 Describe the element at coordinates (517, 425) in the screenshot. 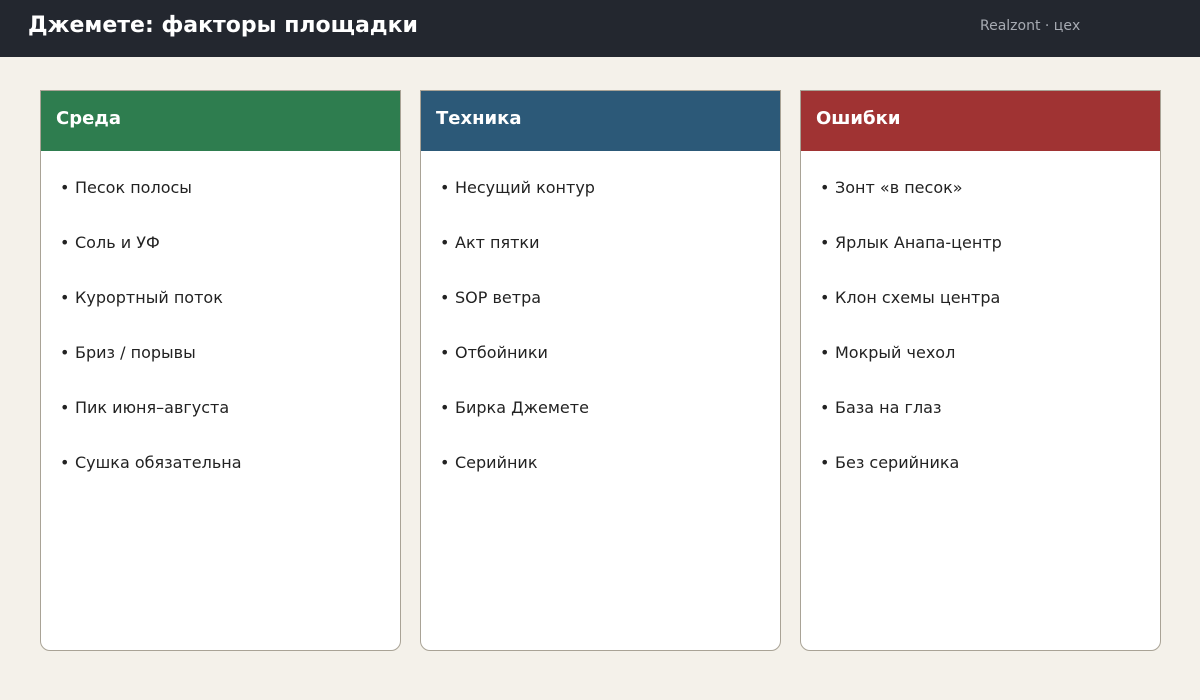

I see `list-item: • Бирка Джемете` at that location.